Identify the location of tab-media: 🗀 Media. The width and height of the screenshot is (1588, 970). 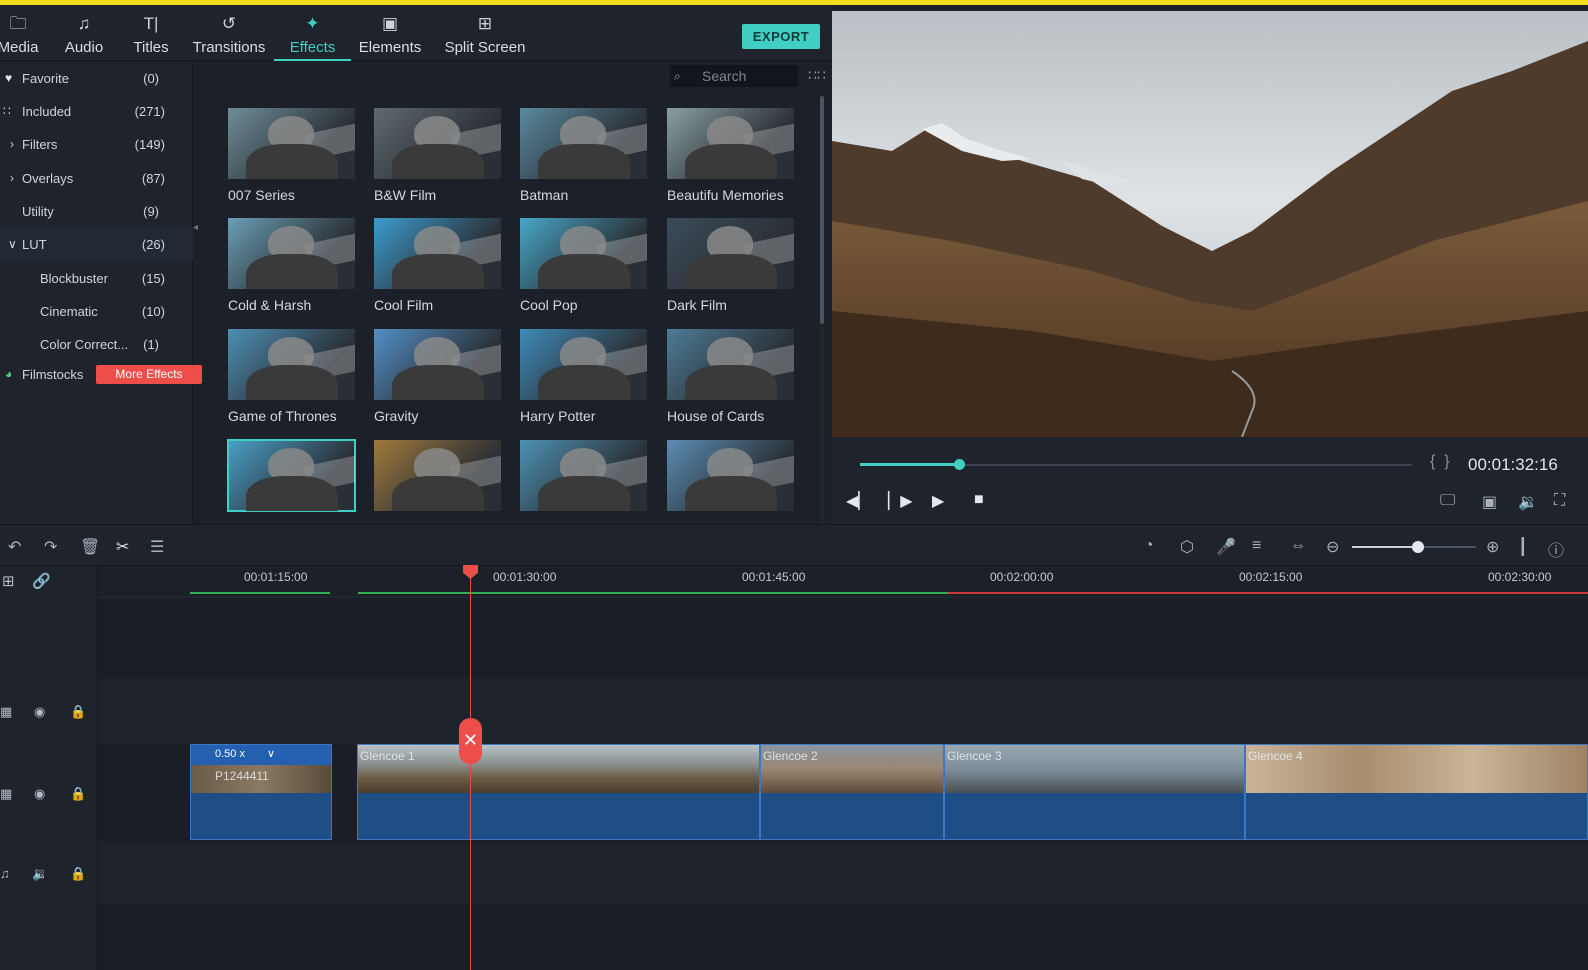
(23, 33).